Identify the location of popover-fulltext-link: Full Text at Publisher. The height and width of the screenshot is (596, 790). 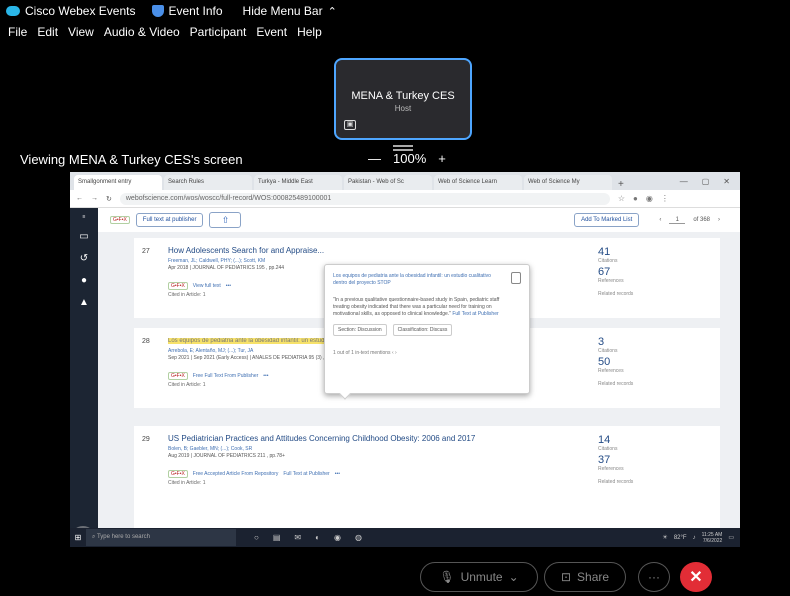
(475, 314).